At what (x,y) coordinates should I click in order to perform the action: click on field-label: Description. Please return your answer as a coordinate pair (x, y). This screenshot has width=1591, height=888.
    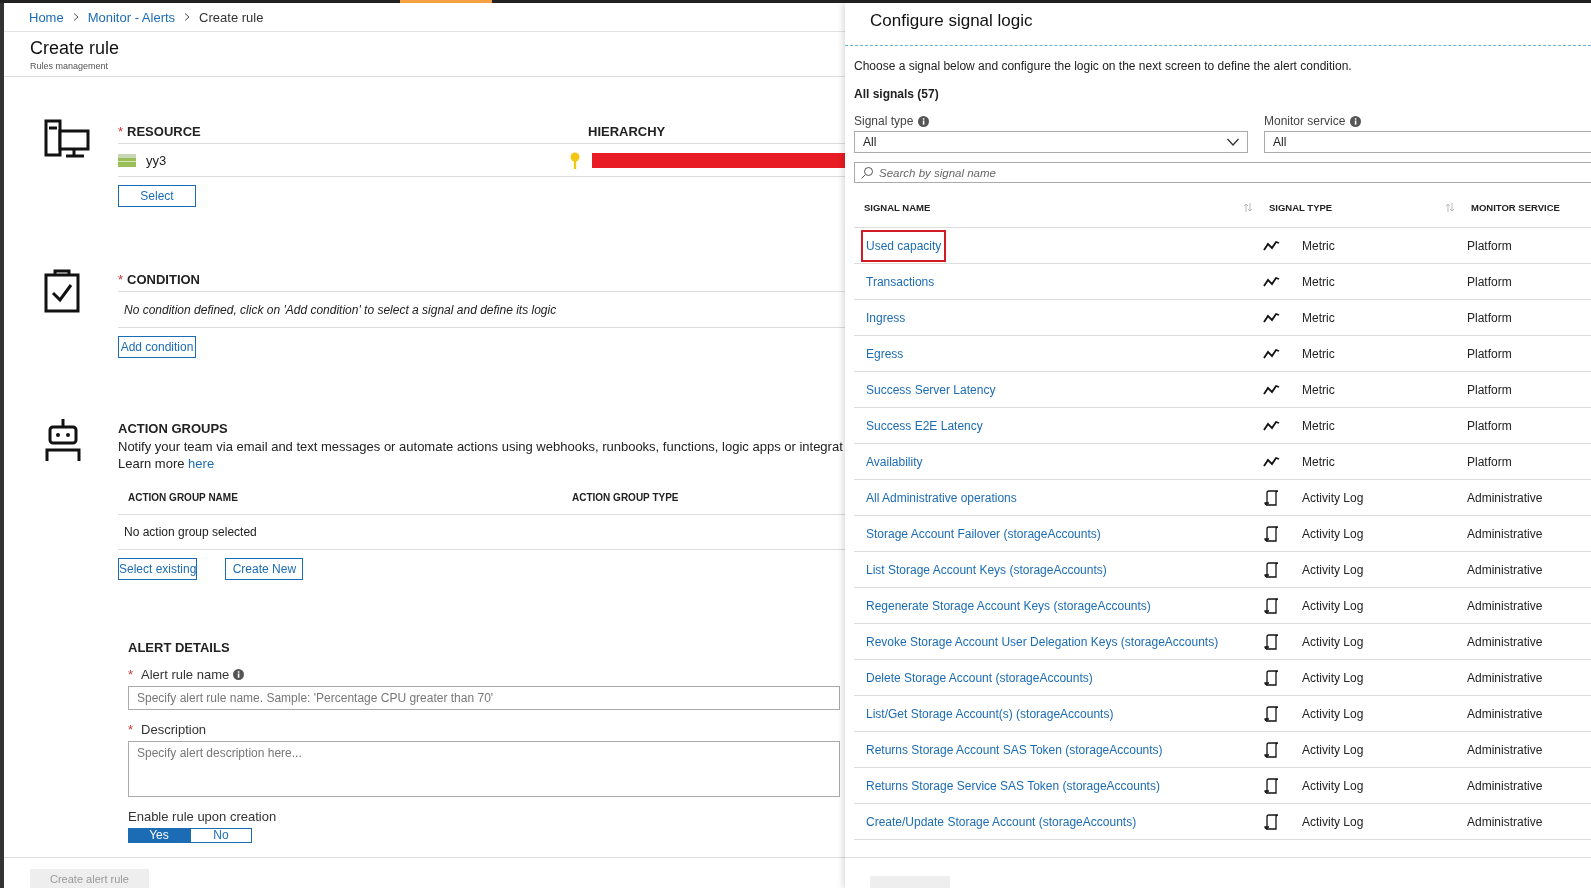
    Looking at the image, I should click on (174, 729).